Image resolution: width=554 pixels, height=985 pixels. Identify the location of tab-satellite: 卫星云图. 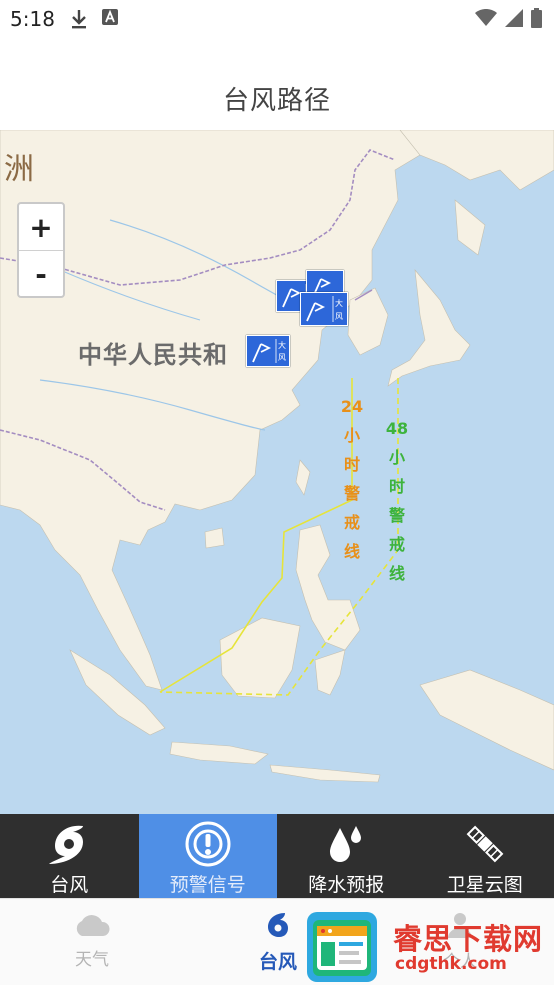
(485, 856).